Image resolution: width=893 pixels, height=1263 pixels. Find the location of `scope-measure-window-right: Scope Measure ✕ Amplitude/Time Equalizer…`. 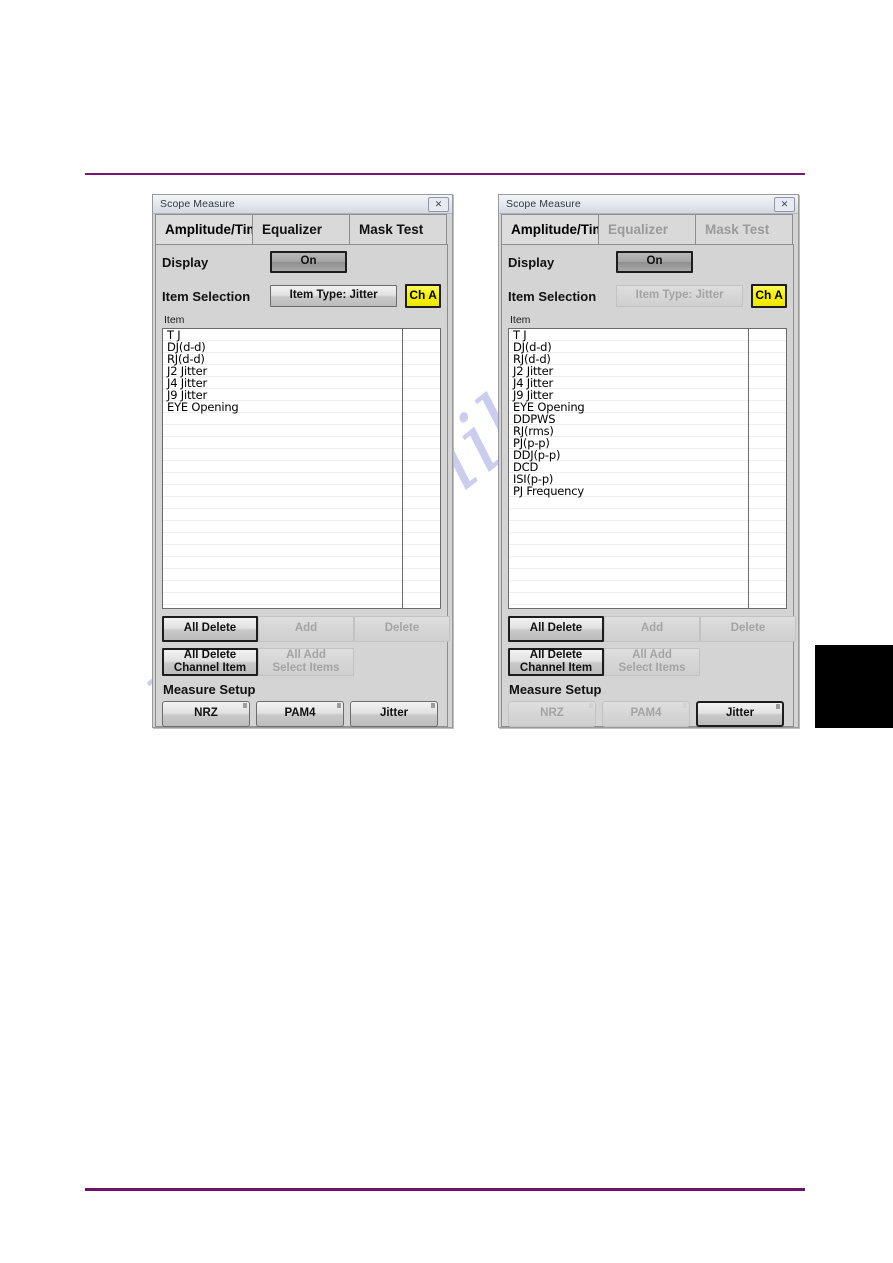

scope-measure-window-right: Scope Measure ✕ Amplitude/Time Equalizer… is located at coordinates (648, 461).